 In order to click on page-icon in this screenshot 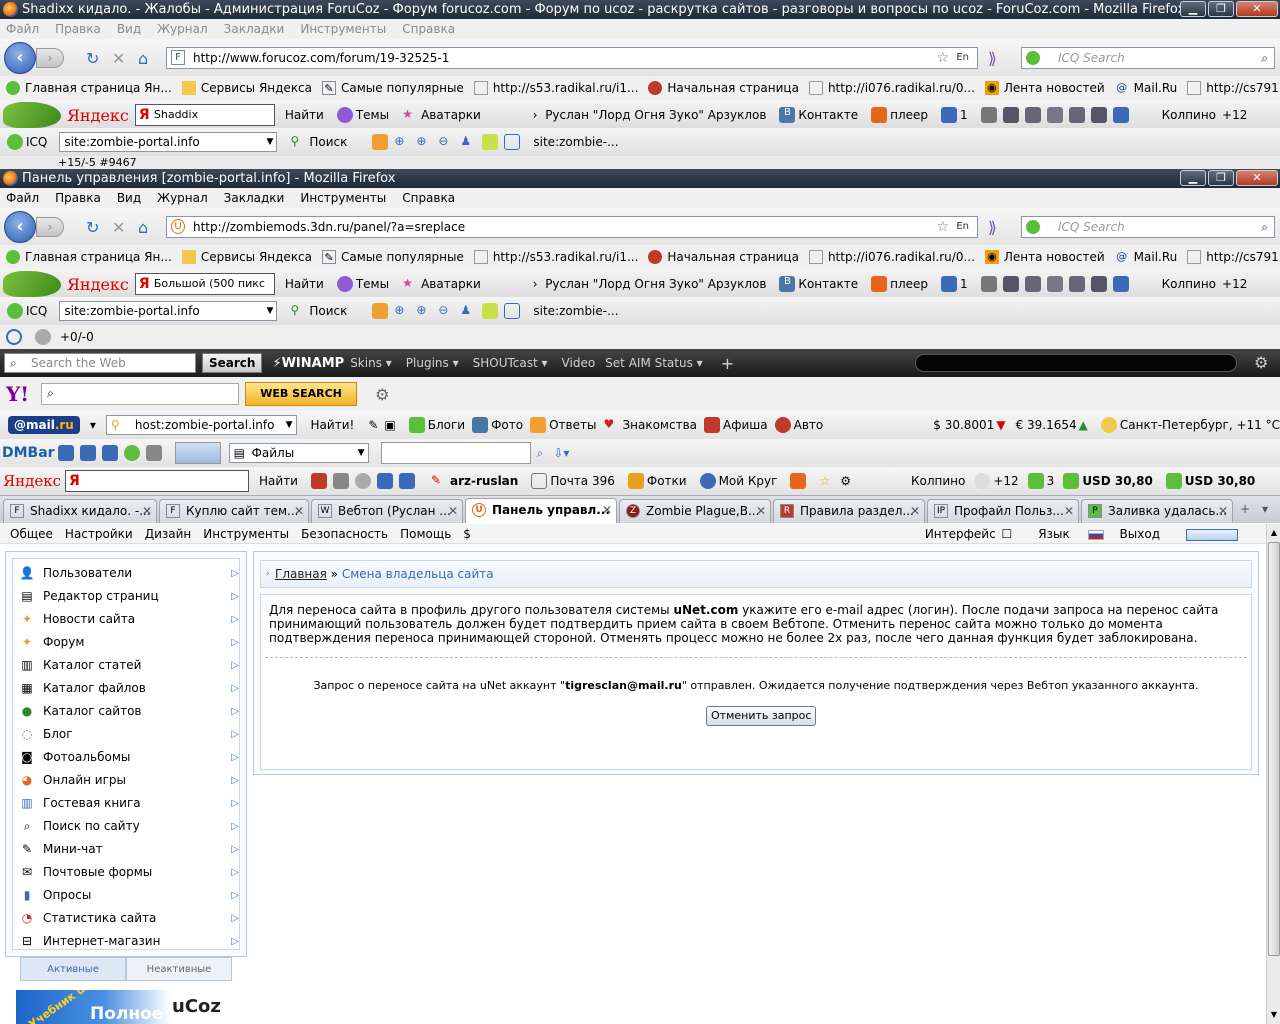, I will do `click(512, 142)`.